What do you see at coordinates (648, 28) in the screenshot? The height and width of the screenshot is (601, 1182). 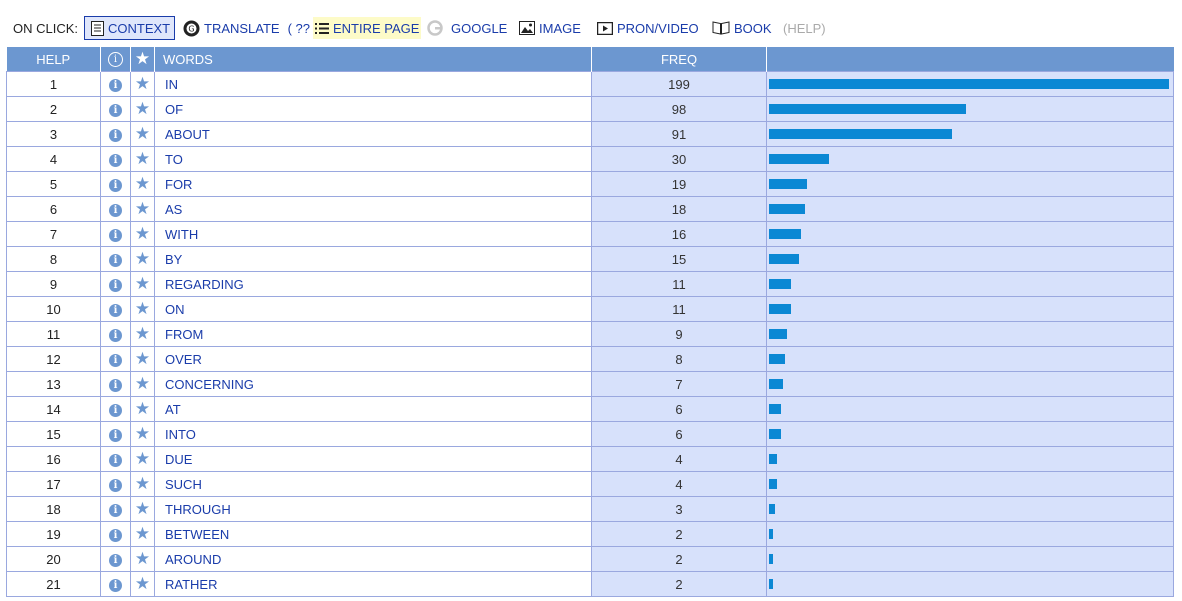 I see `pron-video-button: PRON/VIDEO` at bounding box center [648, 28].